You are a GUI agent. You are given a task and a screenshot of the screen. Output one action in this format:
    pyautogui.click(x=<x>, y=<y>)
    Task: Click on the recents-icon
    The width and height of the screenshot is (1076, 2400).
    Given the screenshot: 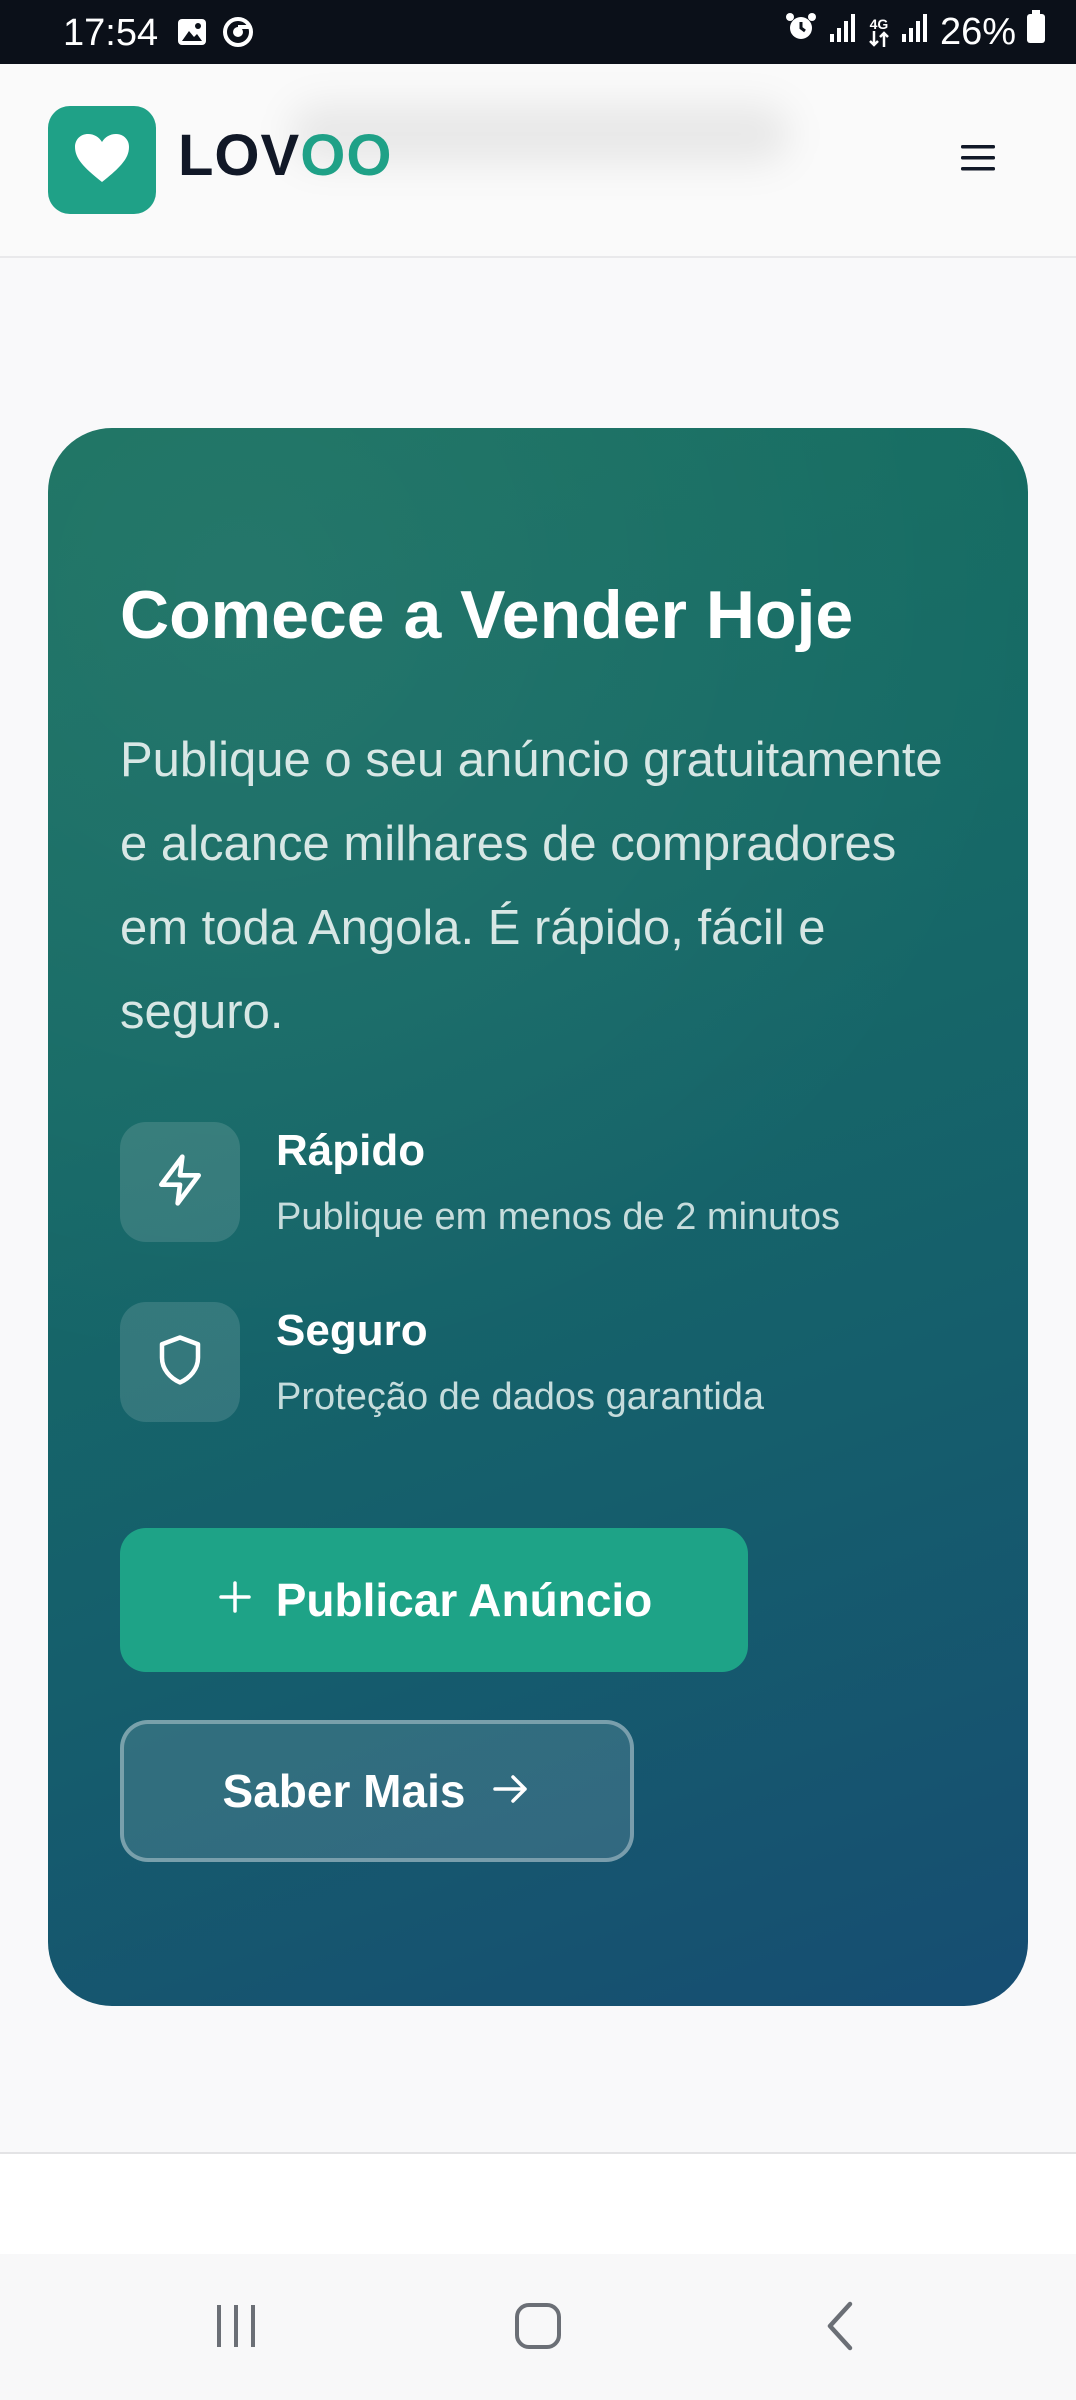 What is the action you would take?
    pyautogui.click(x=236, y=2328)
    